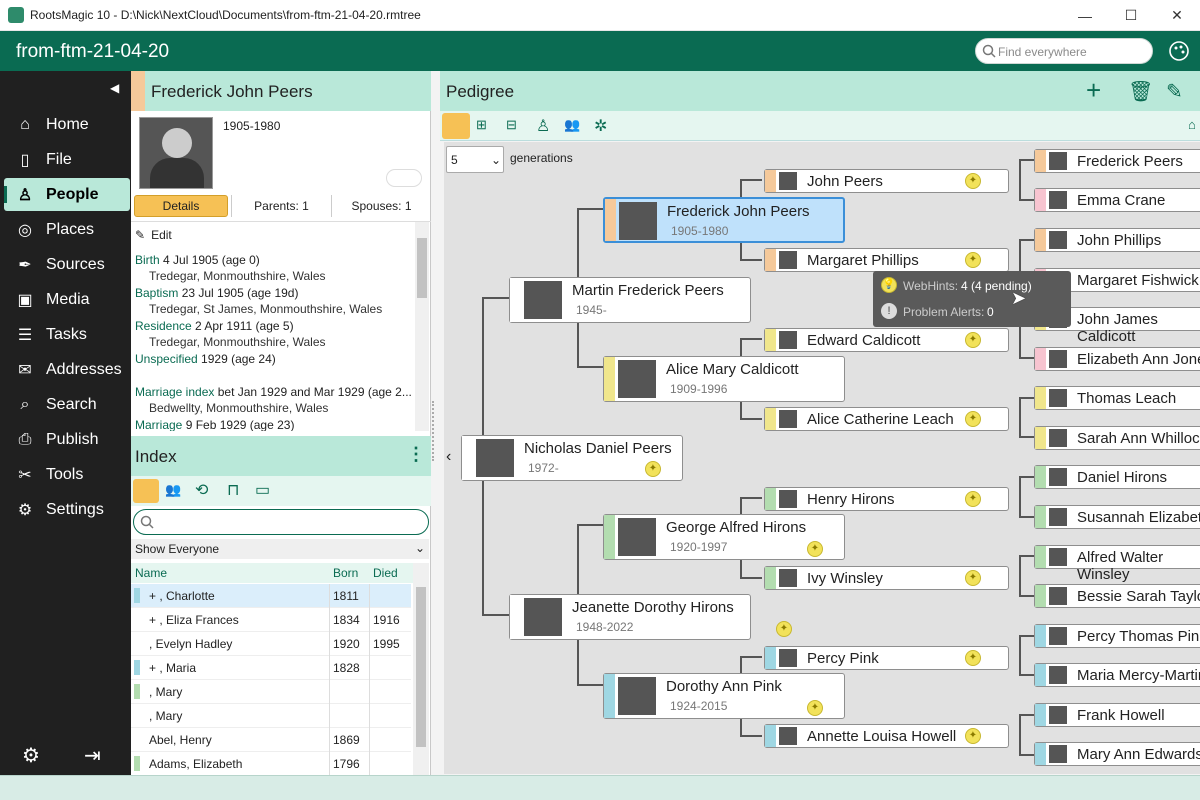  Describe the element at coordinates (67, 369) in the screenshot. I see `nav-item-addresses: ✉ Addresses` at that location.